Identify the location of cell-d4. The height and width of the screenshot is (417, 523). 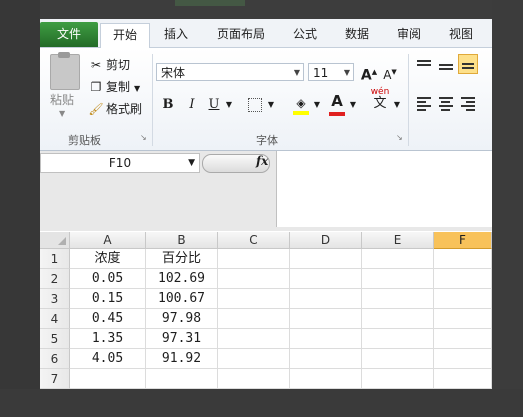
(326, 319).